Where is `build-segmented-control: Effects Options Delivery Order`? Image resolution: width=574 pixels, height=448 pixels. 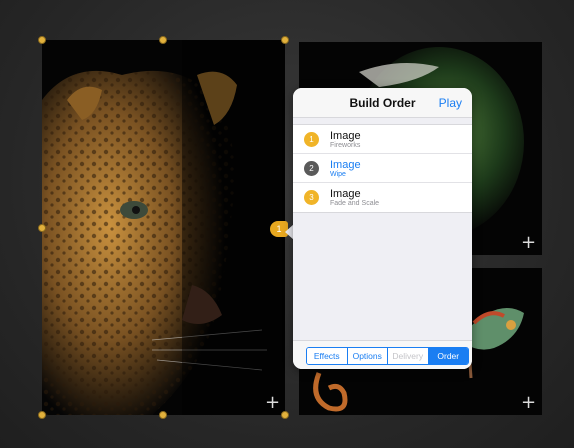 build-segmented-control: Effects Options Delivery Order is located at coordinates (387, 356).